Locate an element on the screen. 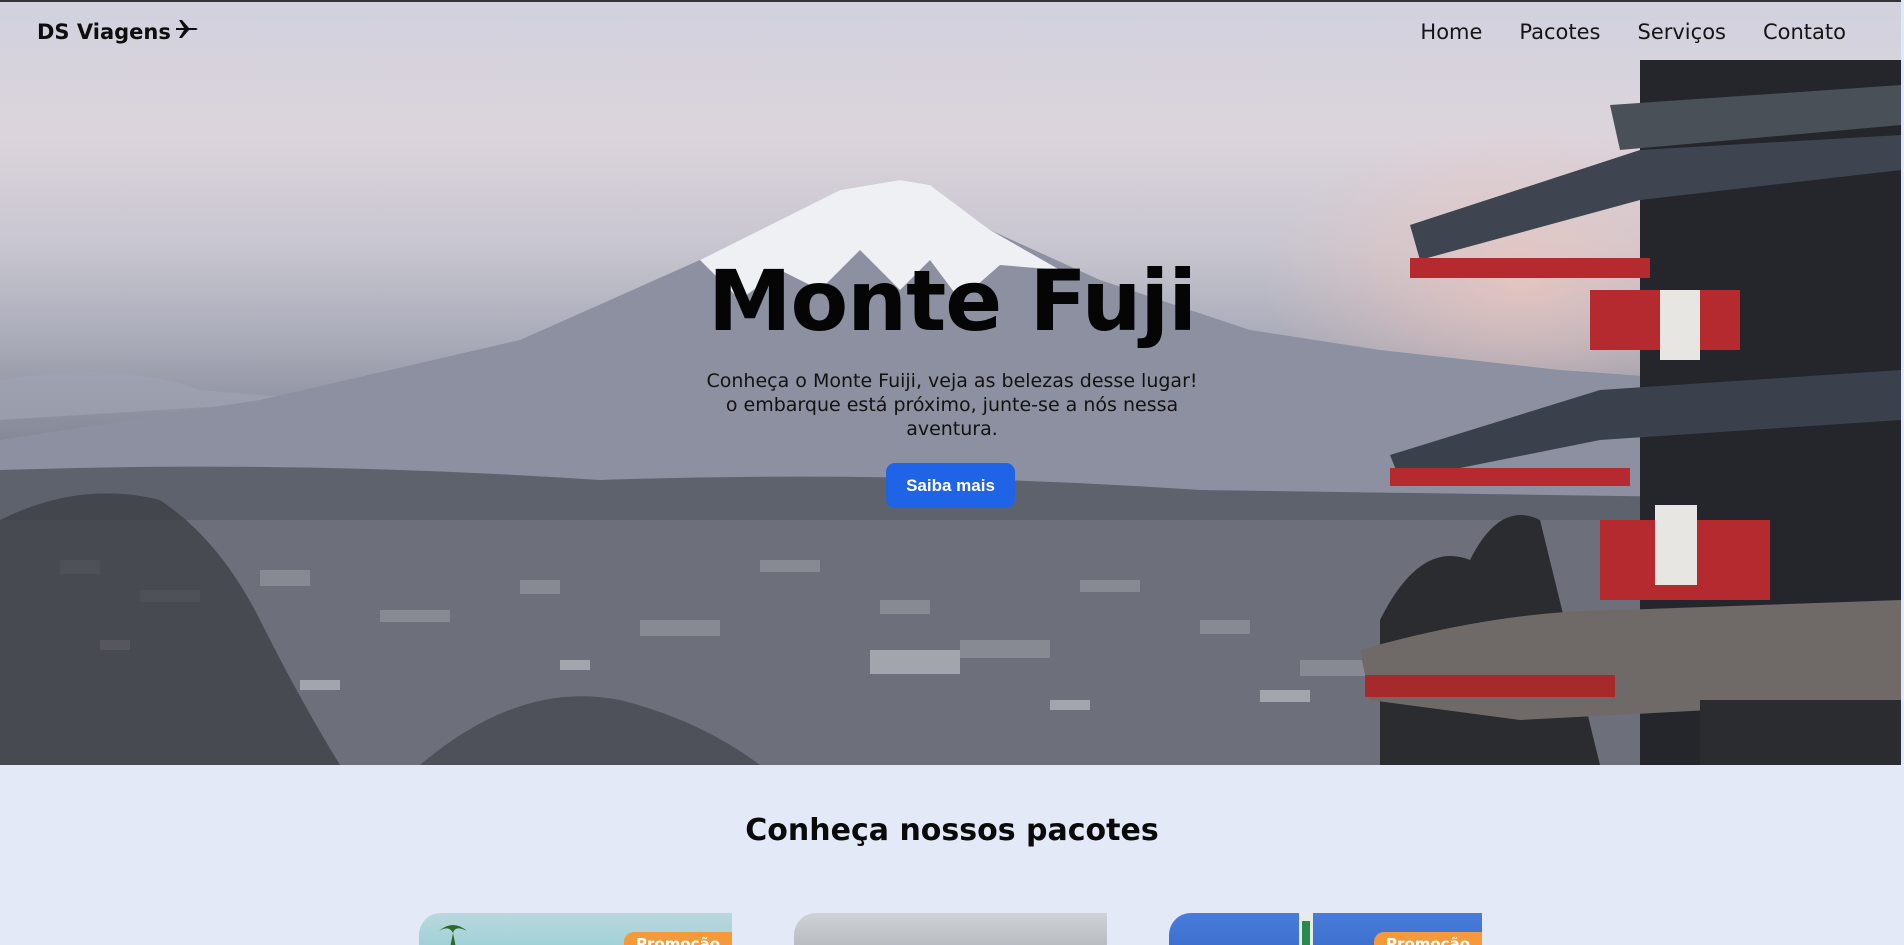 This screenshot has width=1904, height=945. nav-home: Home is located at coordinates (1451, 32).